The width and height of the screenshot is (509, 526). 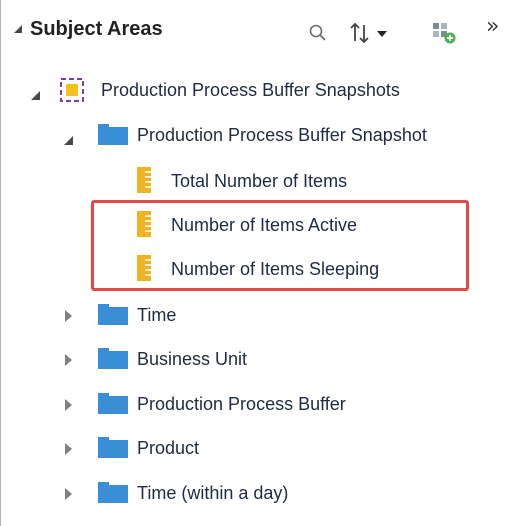 What do you see at coordinates (192, 359) in the screenshot?
I see `tree-node-label: Business Unit` at bounding box center [192, 359].